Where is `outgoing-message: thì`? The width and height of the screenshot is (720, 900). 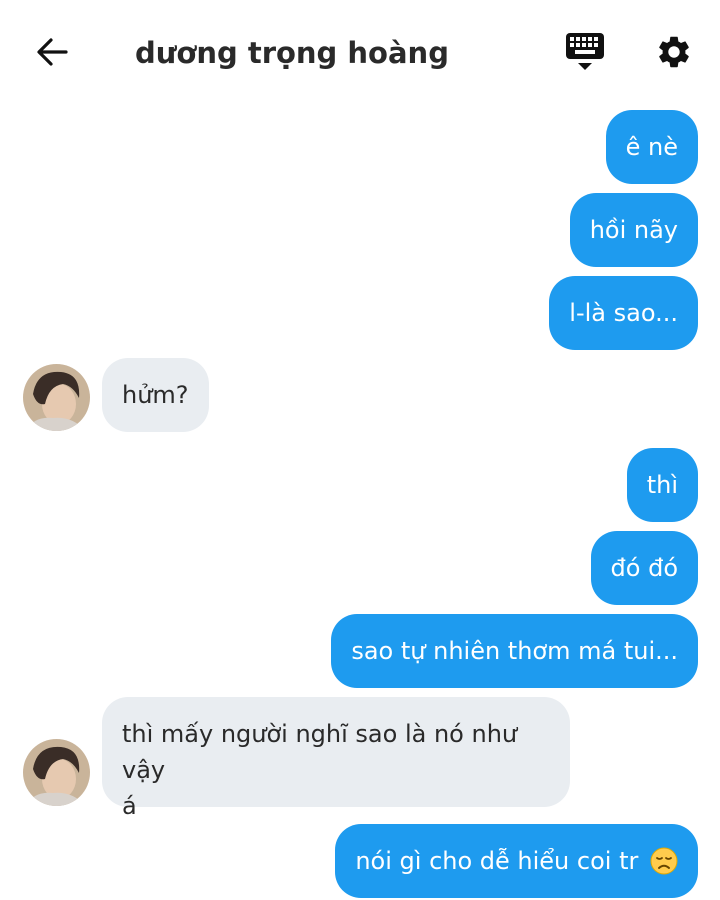
outgoing-message: thì is located at coordinates (662, 485).